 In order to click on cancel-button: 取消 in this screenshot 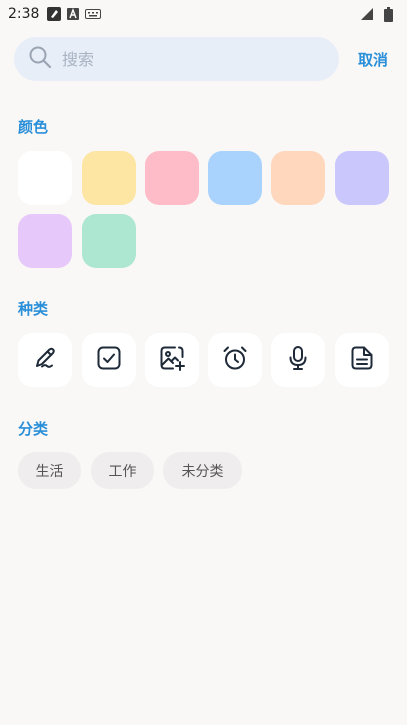, I will do `click(373, 59)`.